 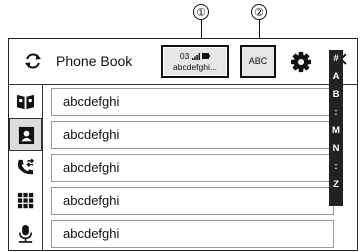 I want to click on keypad-icon, so click(x=25, y=200).